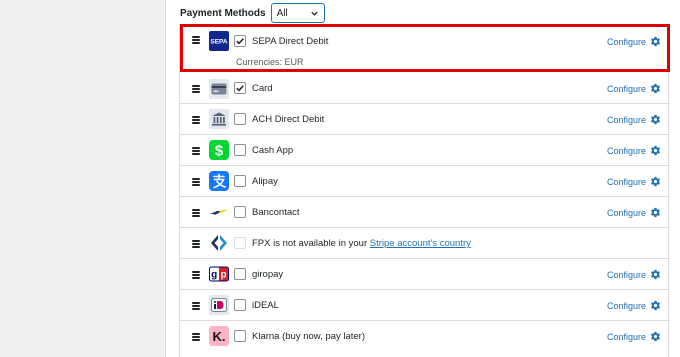 The width and height of the screenshot is (680, 357). Describe the element at coordinates (262, 88) in the screenshot. I see `method-name: Card` at that location.